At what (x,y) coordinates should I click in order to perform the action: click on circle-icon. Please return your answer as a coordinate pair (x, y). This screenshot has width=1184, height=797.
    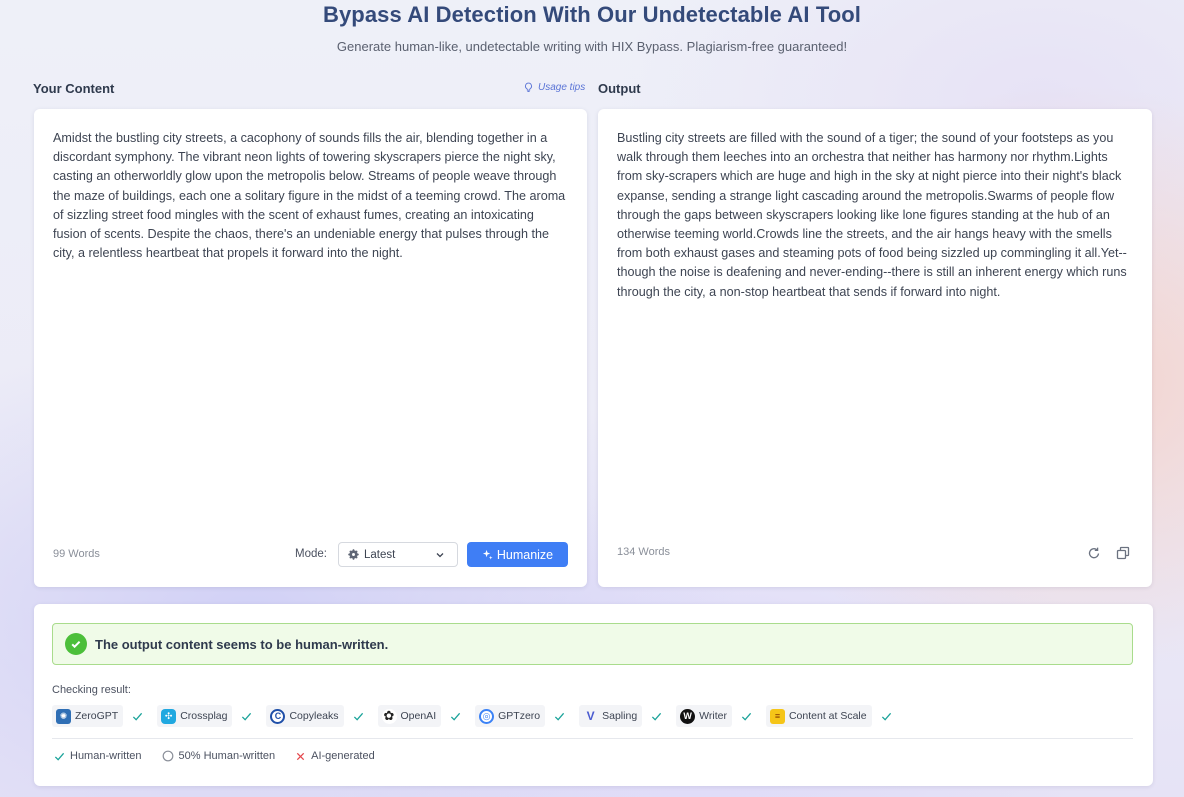
    Looking at the image, I should click on (167, 756).